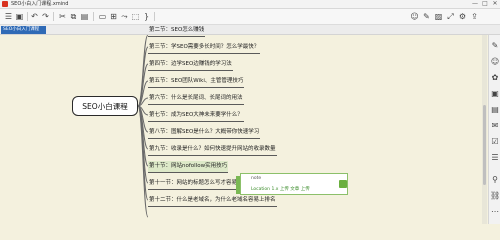 This screenshot has width=500, height=240. I want to click on task-panel-icon: ☑, so click(495, 142).